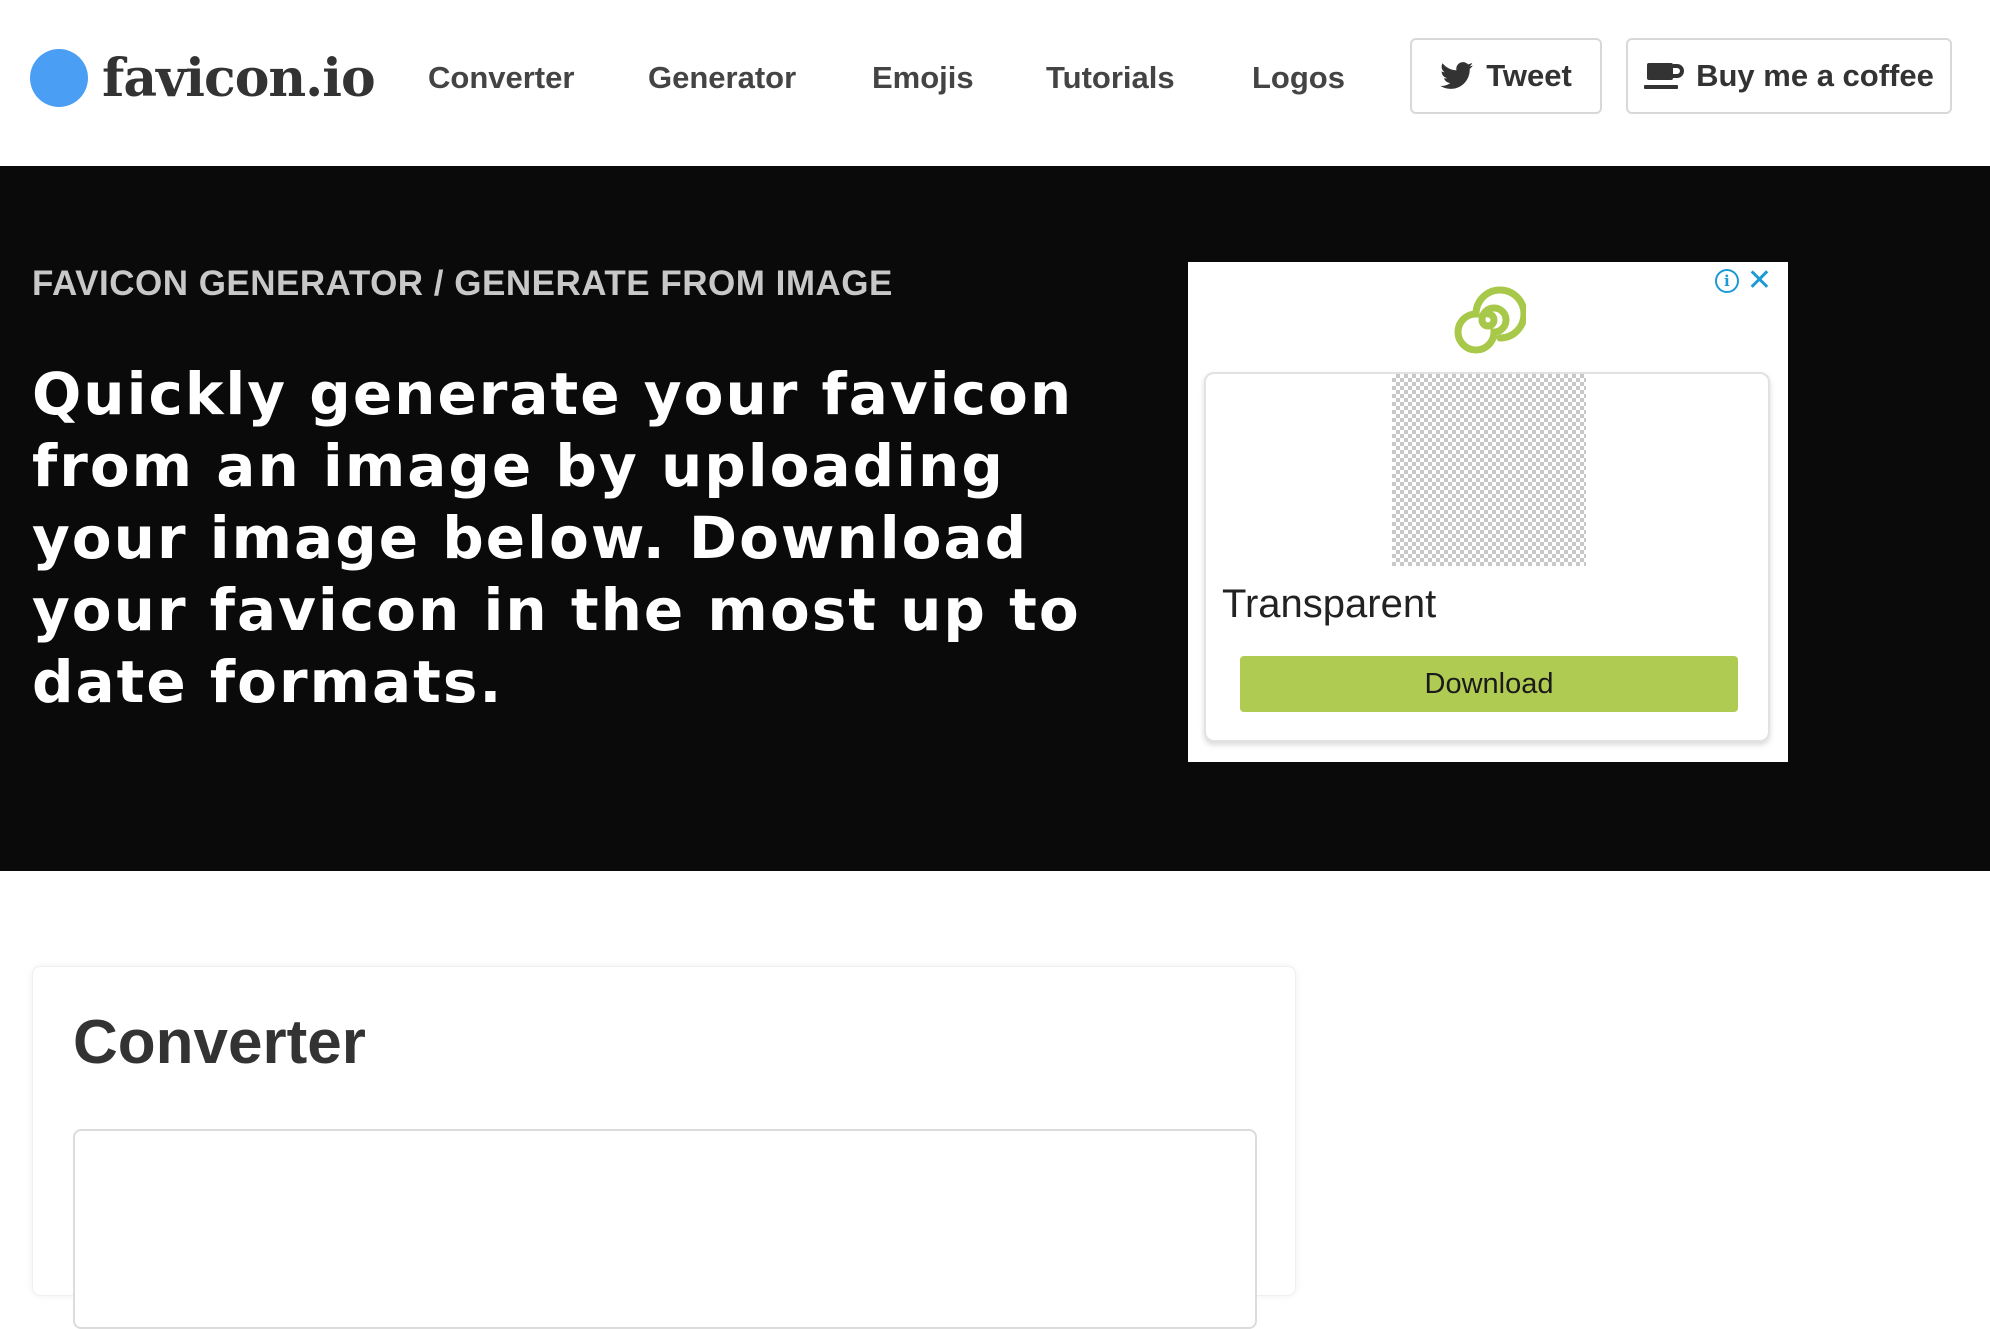 This screenshot has width=1990, height=1329. What do you see at coordinates (1489, 684) in the screenshot?
I see `ad-download-button: Download` at bounding box center [1489, 684].